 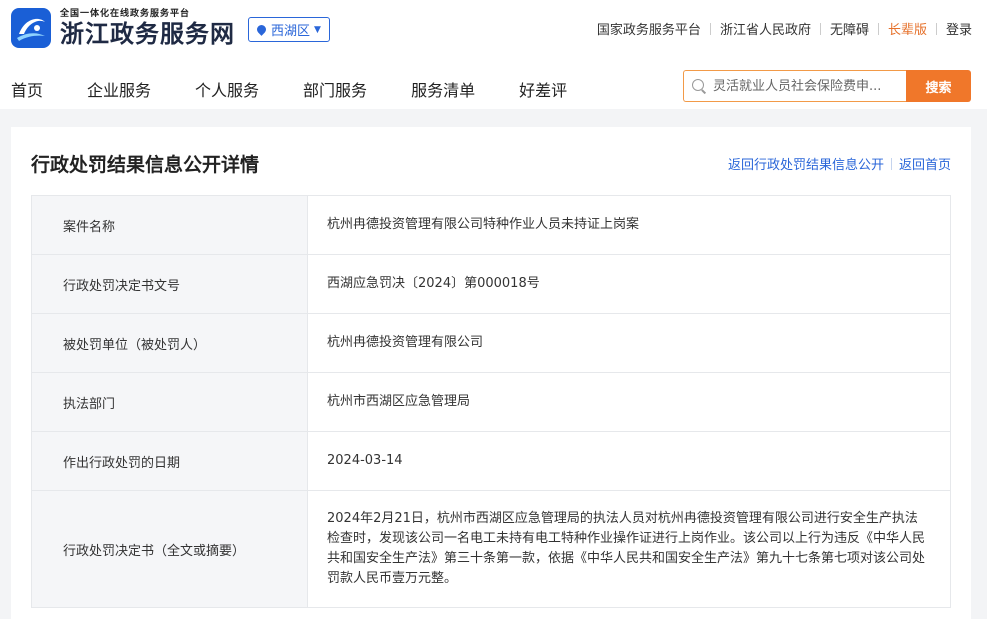 What do you see at coordinates (227, 89) in the screenshot?
I see `nav-item-personal: 个人服务` at bounding box center [227, 89].